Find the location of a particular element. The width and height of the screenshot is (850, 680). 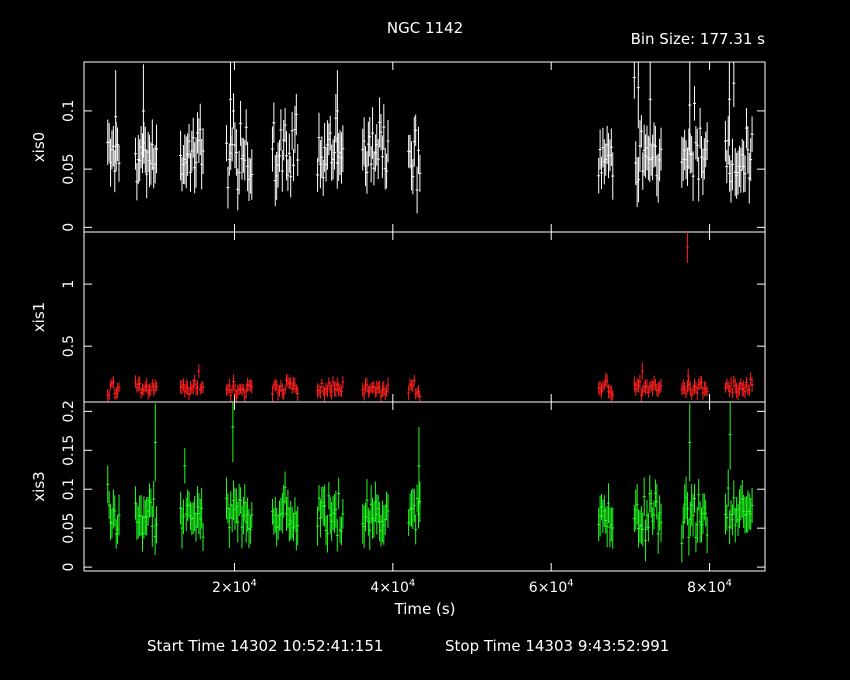

y-tick-label: 0.2 is located at coordinates (69, 411).